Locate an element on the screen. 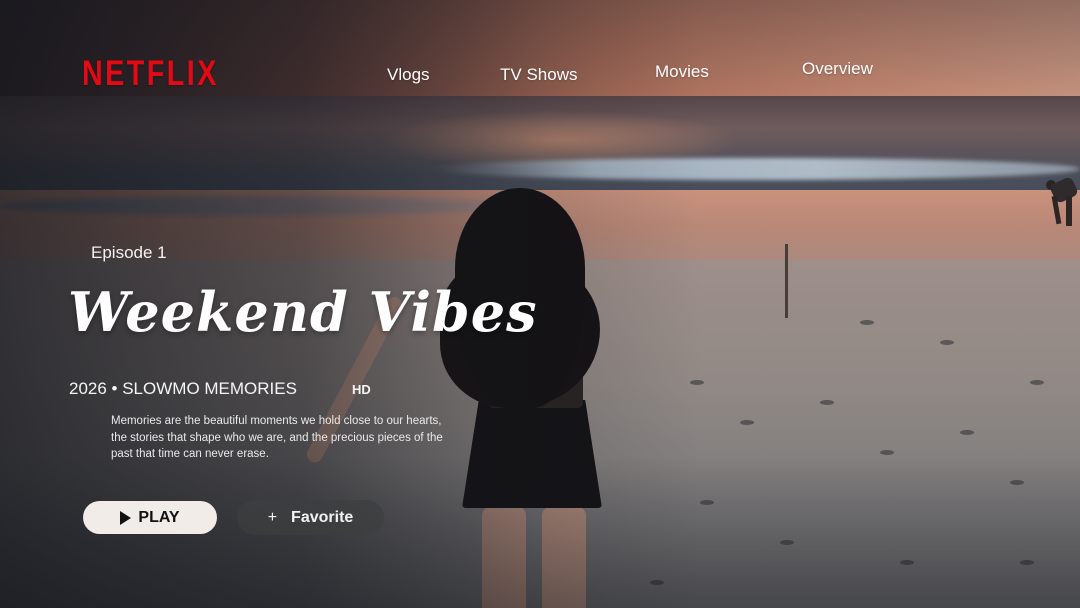 The image size is (1080, 608). hd-badge: HD is located at coordinates (361, 389).